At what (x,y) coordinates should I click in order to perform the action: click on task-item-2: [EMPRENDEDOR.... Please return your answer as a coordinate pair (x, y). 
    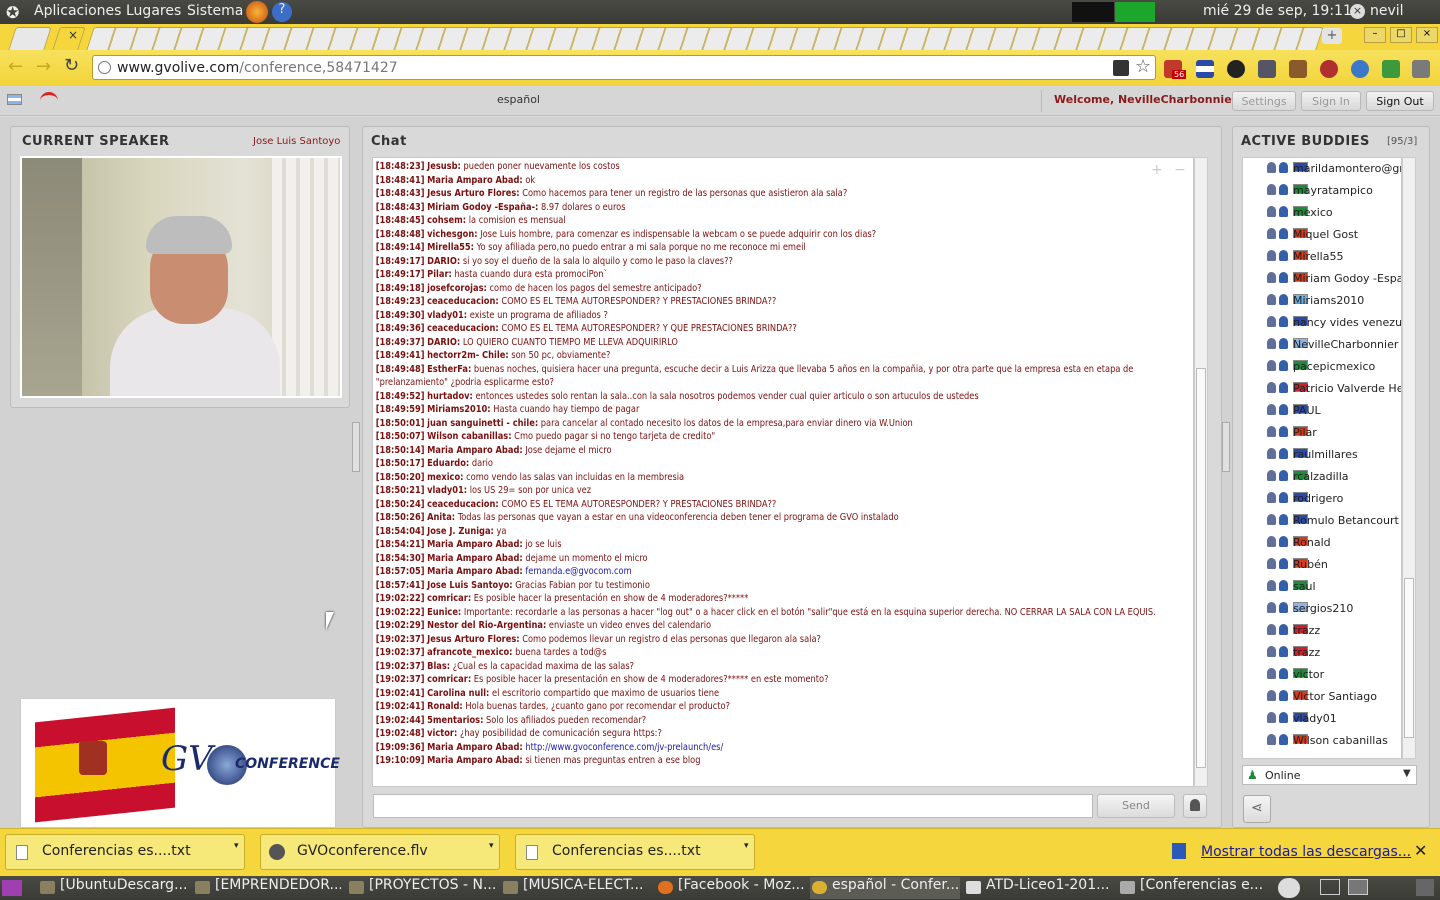
    Looking at the image, I should click on (267, 888).